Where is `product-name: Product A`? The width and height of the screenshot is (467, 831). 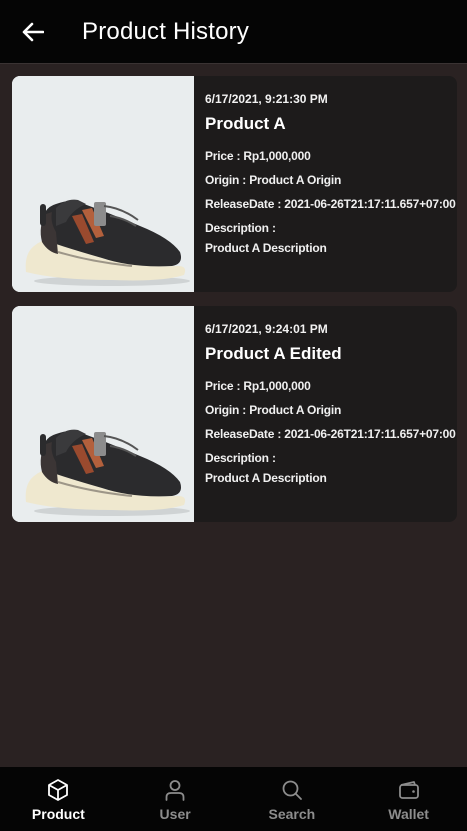
product-name: Product A is located at coordinates (245, 123).